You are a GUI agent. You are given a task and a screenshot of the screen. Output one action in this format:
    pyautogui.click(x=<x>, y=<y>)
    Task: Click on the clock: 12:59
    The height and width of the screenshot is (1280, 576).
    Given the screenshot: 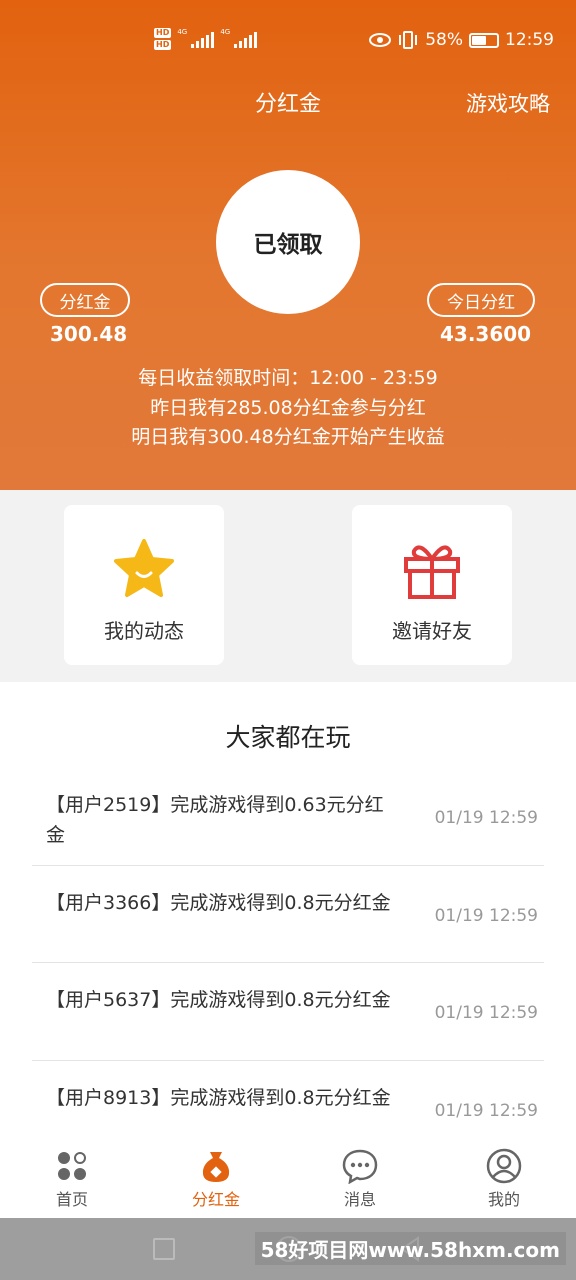 What is the action you would take?
    pyautogui.click(x=529, y=40)
    